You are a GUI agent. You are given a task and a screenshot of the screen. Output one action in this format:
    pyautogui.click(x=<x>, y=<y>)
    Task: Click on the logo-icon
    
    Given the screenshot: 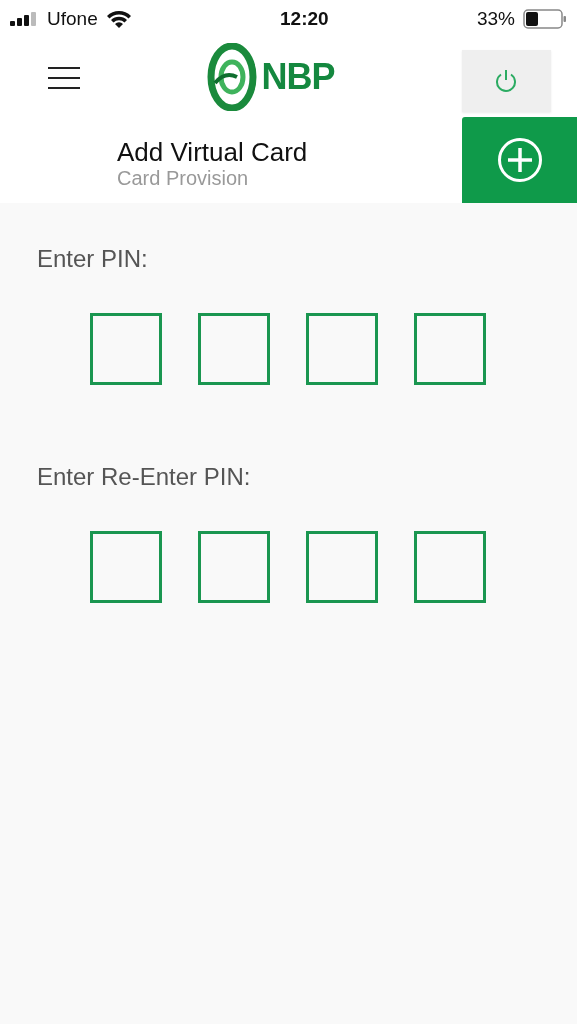 What is the action you would take?
    pyautogui.click(x=232, y=77)
    